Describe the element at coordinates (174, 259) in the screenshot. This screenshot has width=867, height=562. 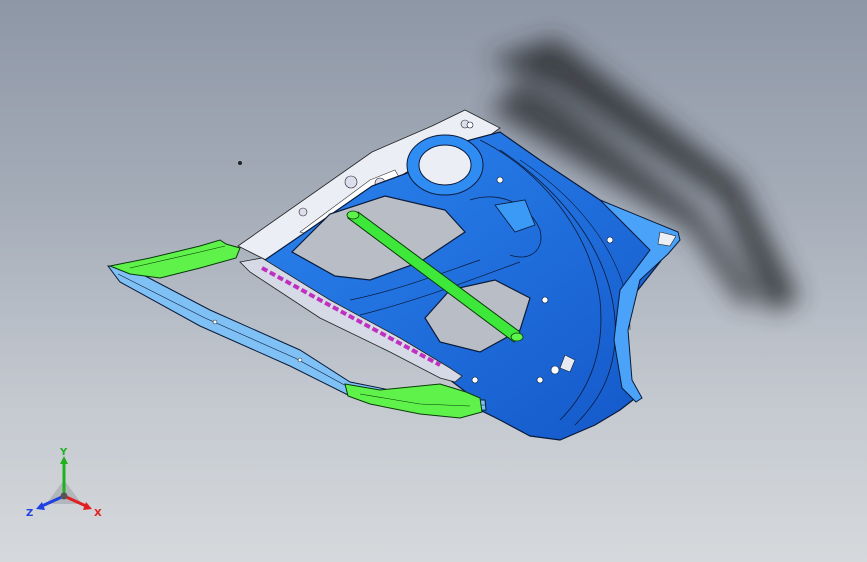
I see `upper-reinforcement` at that location.